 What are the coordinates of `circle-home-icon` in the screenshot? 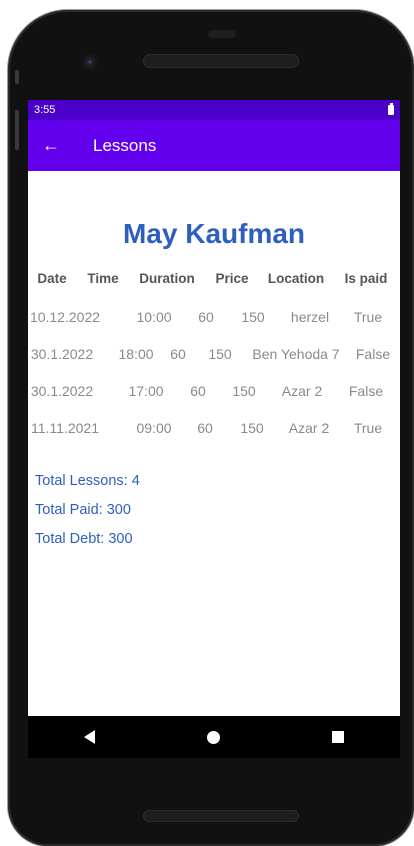 It's located at (213, 737).